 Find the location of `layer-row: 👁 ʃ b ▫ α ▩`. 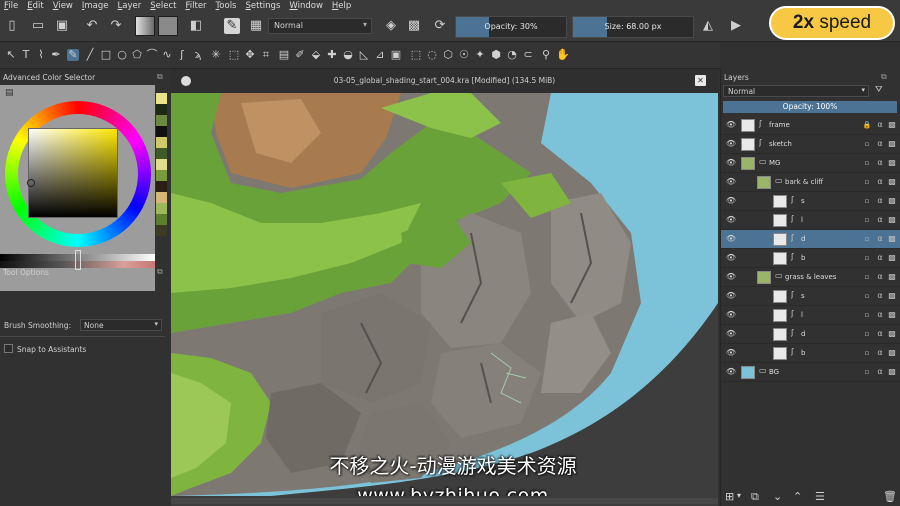

layer-row: 👁 ʃ b ▫ α ▩ is located at coordinates (810, 353).